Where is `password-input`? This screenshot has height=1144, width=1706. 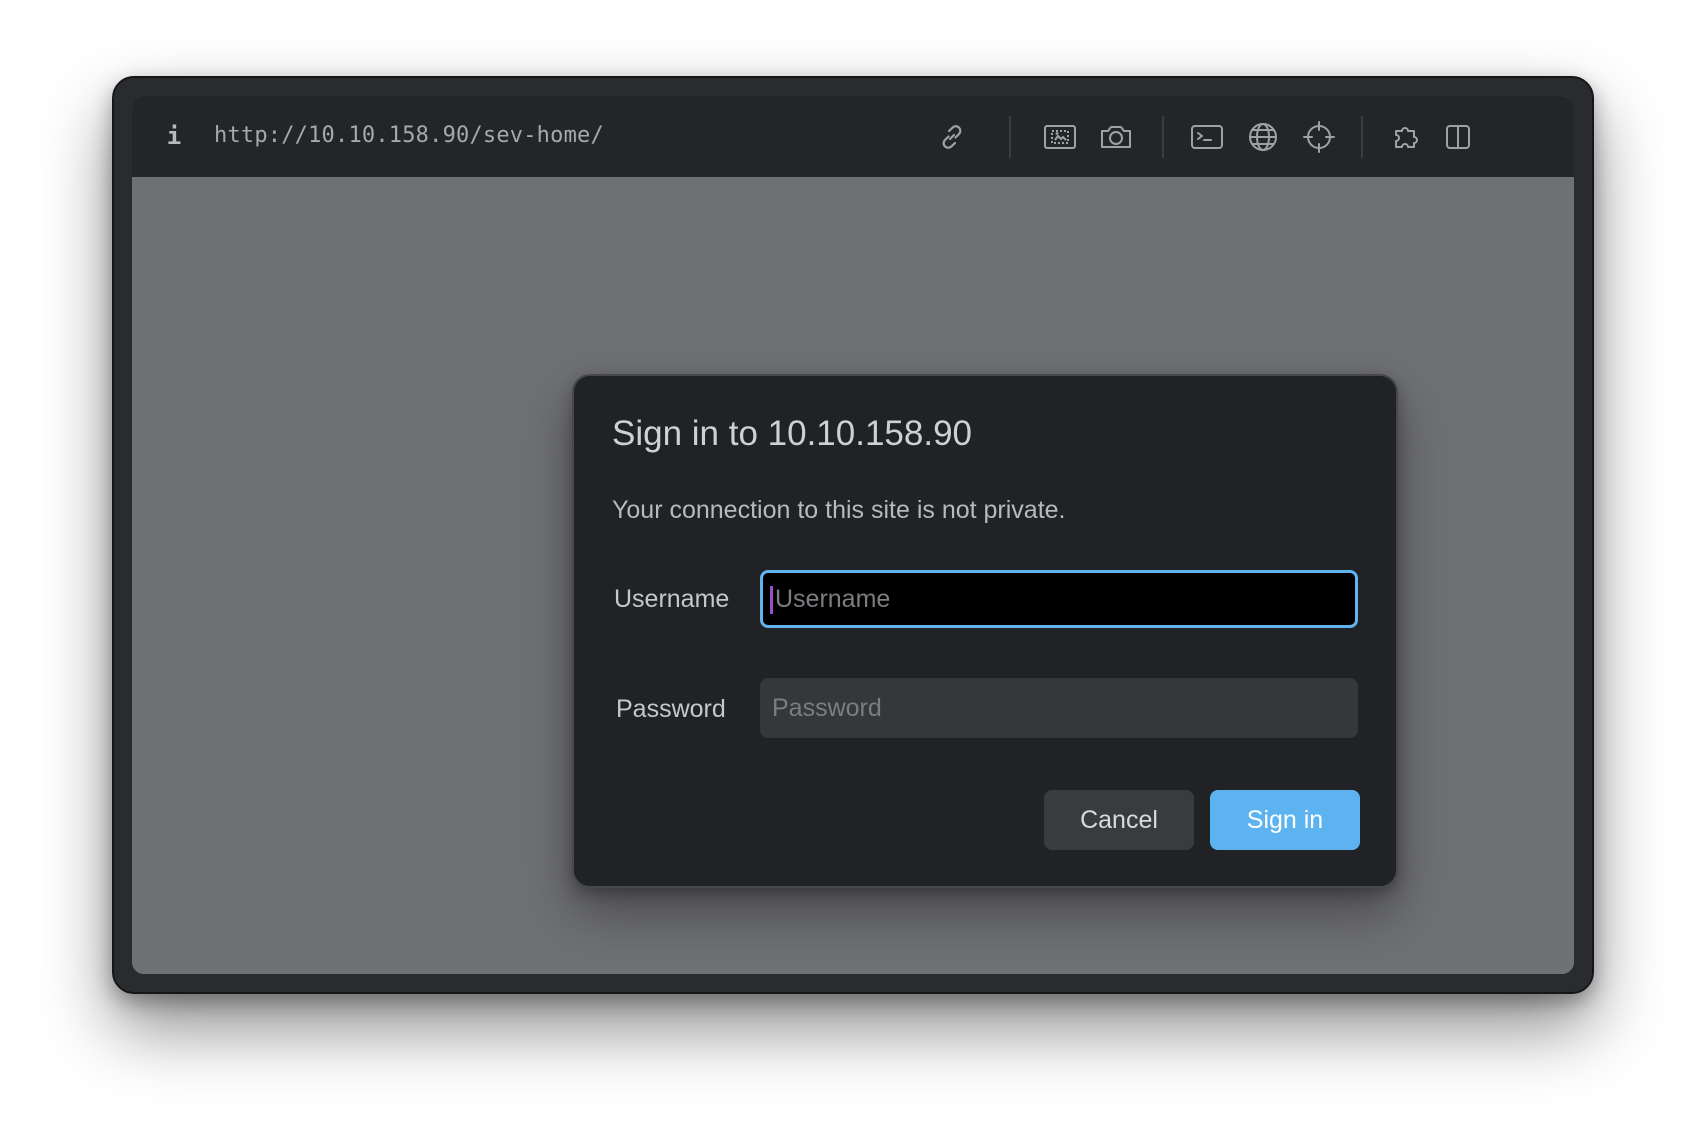 password-input is located at coordinates (1059, 708).